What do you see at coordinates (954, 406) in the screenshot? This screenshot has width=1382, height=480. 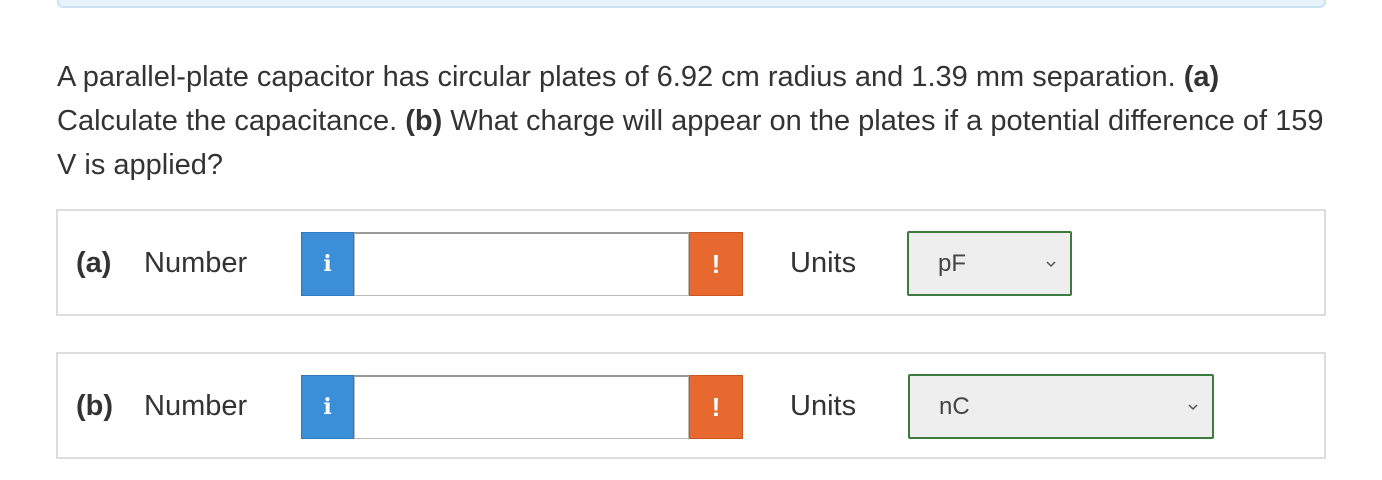 I see `units-selected-value: nC` at bounding box center [954, 406].